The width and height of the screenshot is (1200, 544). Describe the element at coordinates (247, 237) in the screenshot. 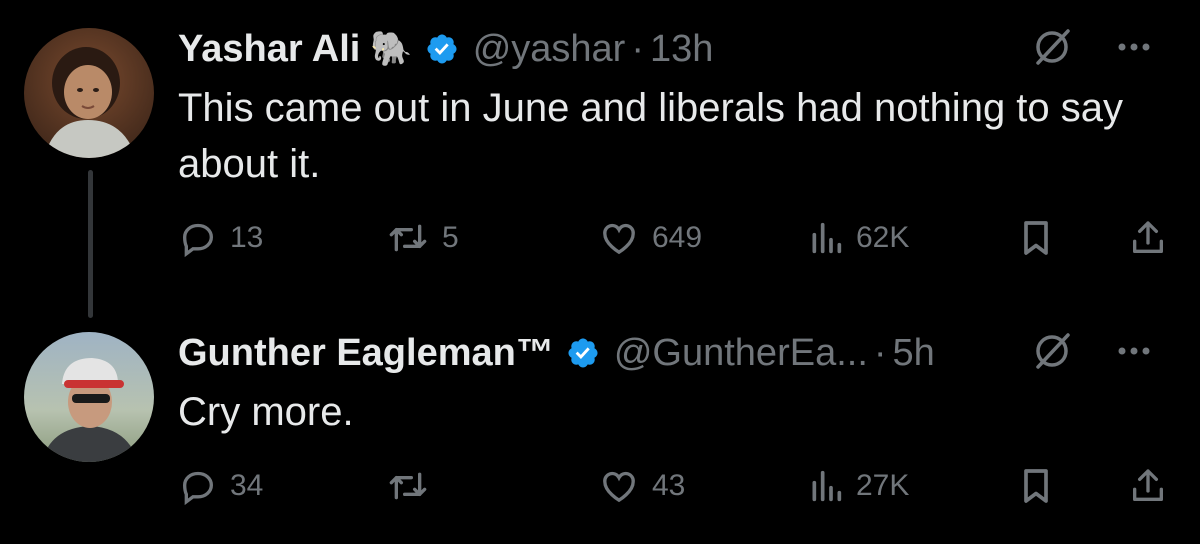

I see `reply-count: 13` at that location.